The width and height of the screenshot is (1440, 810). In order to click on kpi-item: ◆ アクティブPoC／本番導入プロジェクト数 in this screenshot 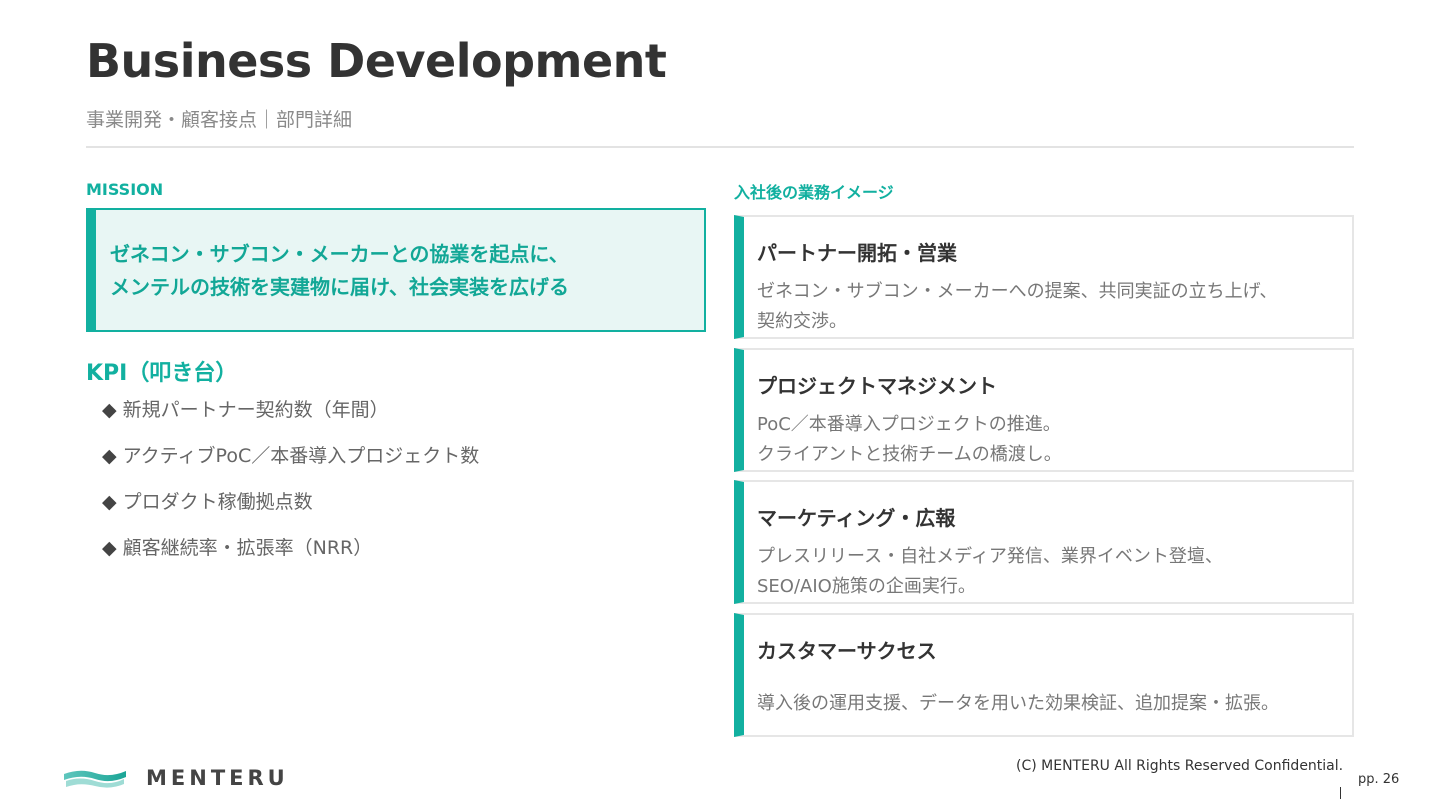, I will do `click(290, 466)`.